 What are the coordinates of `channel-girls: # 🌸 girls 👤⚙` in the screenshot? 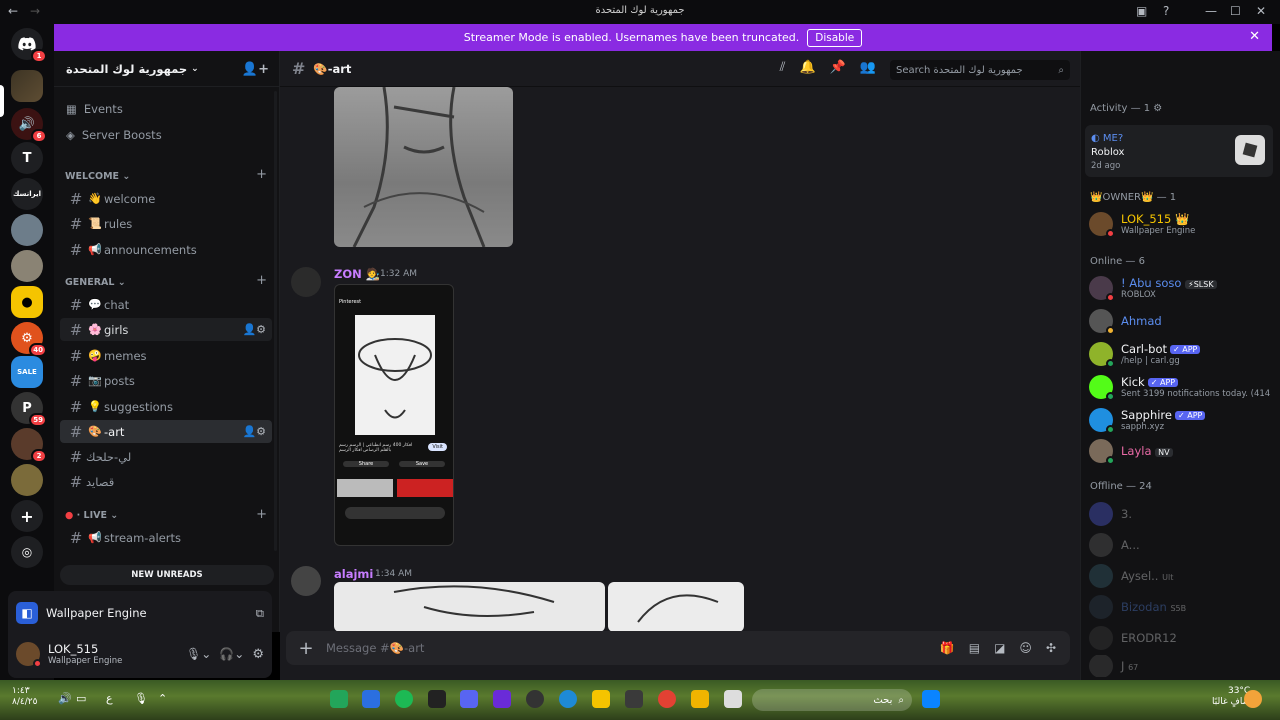 It's located at (166, 329).